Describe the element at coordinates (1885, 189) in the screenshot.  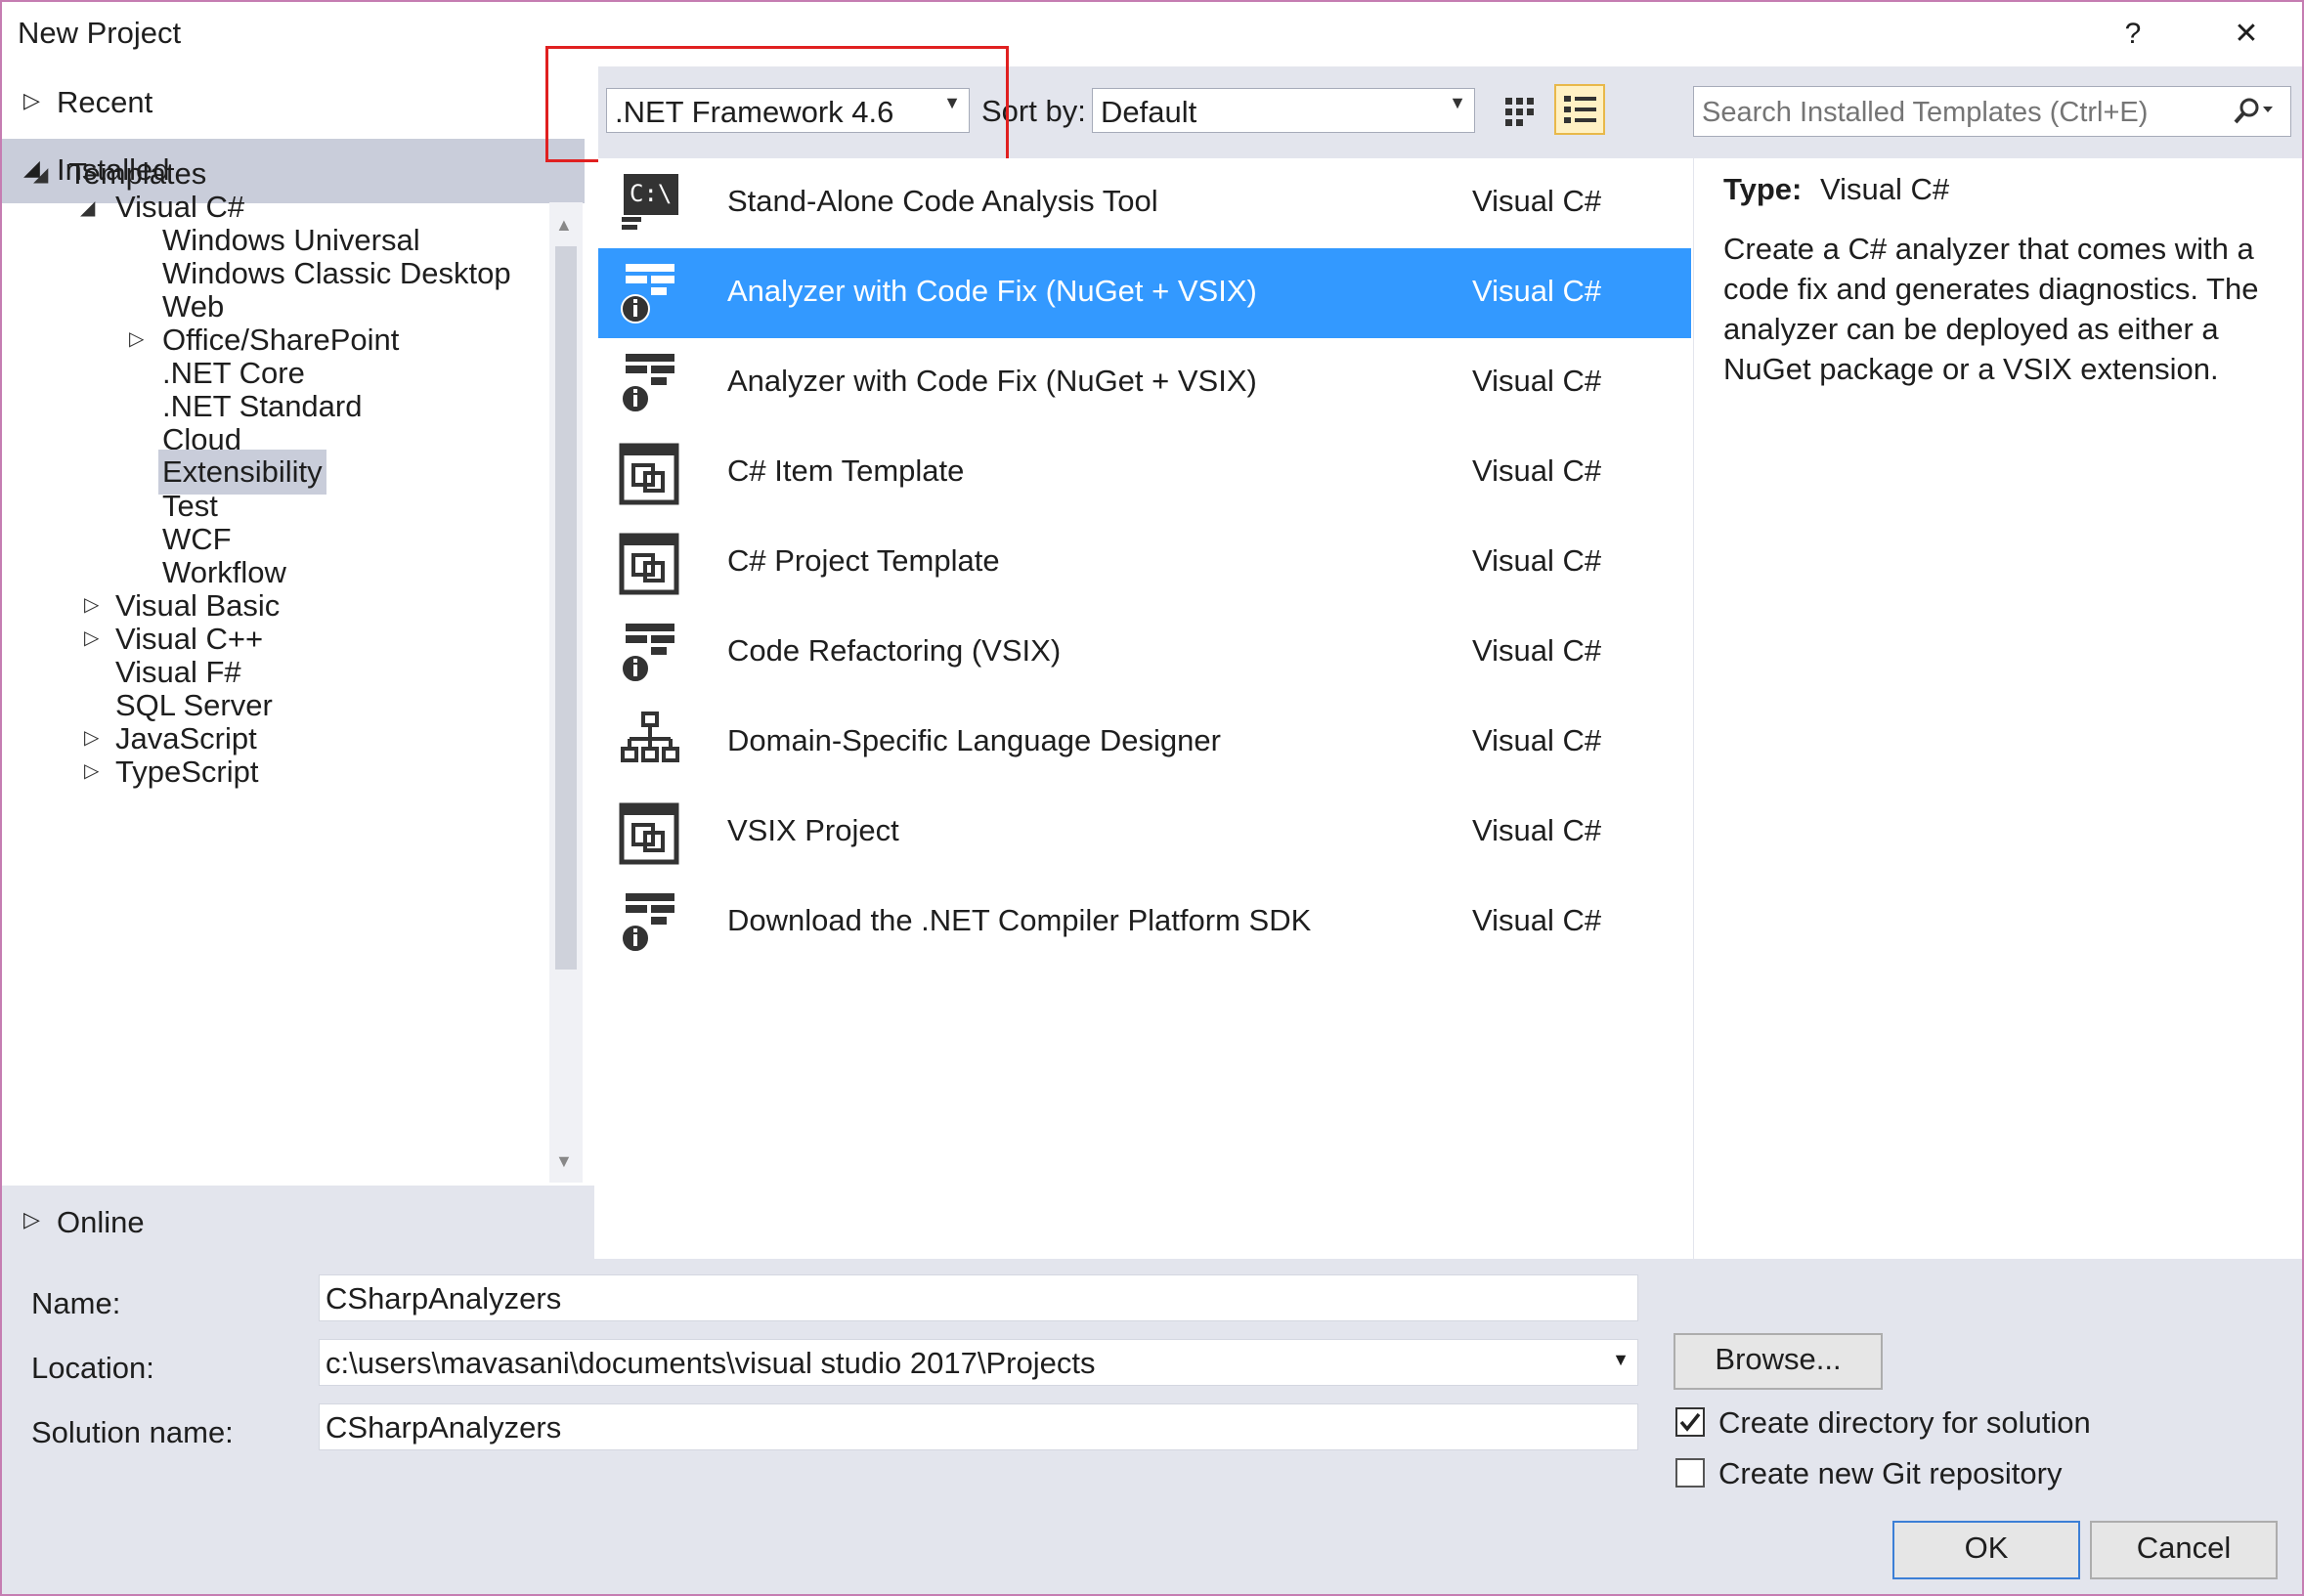
I see `type-value: Visual C#` at that location.